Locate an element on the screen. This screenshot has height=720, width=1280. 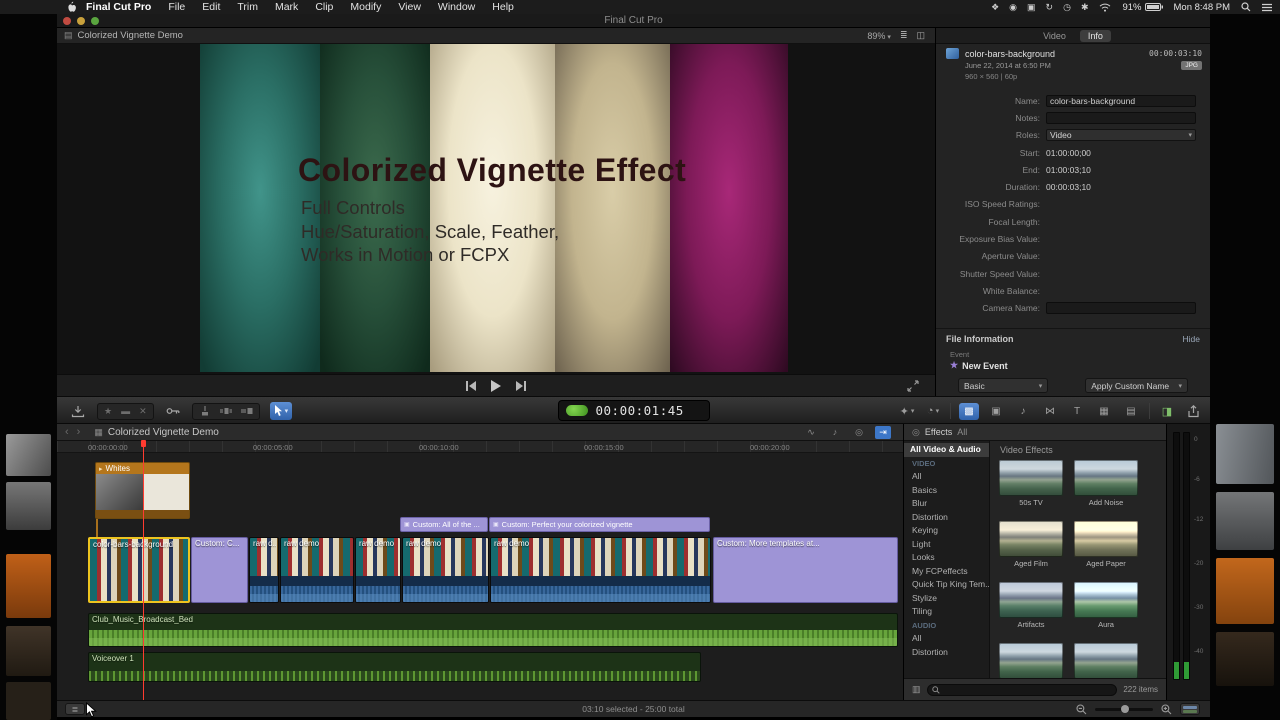
bluetooth-icon: ✱ is located at coordinates (1085, 7).